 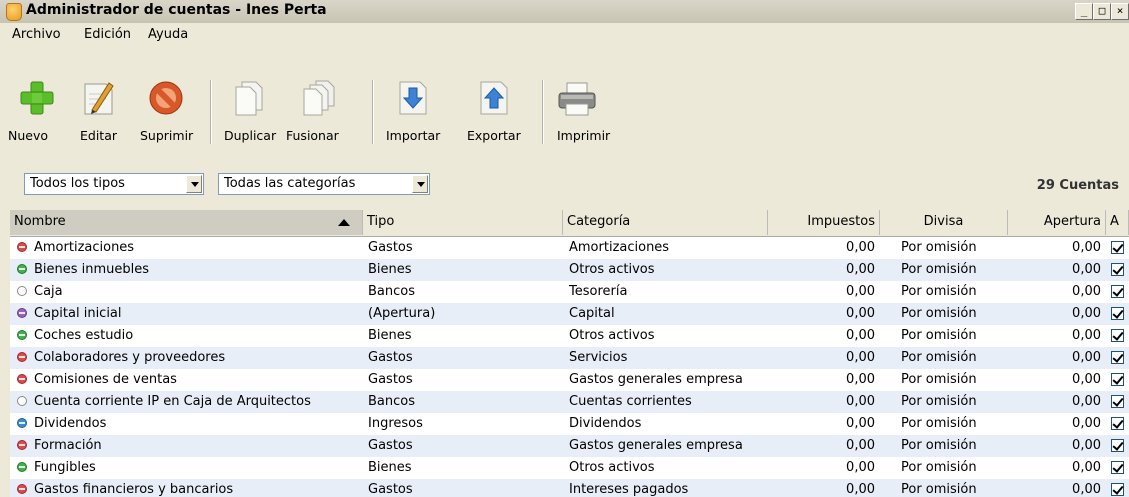 What do you see at coordinates (587, 114) in the screenshot?
I see `print-button: Imprimir` at bounding box center [587, 114].